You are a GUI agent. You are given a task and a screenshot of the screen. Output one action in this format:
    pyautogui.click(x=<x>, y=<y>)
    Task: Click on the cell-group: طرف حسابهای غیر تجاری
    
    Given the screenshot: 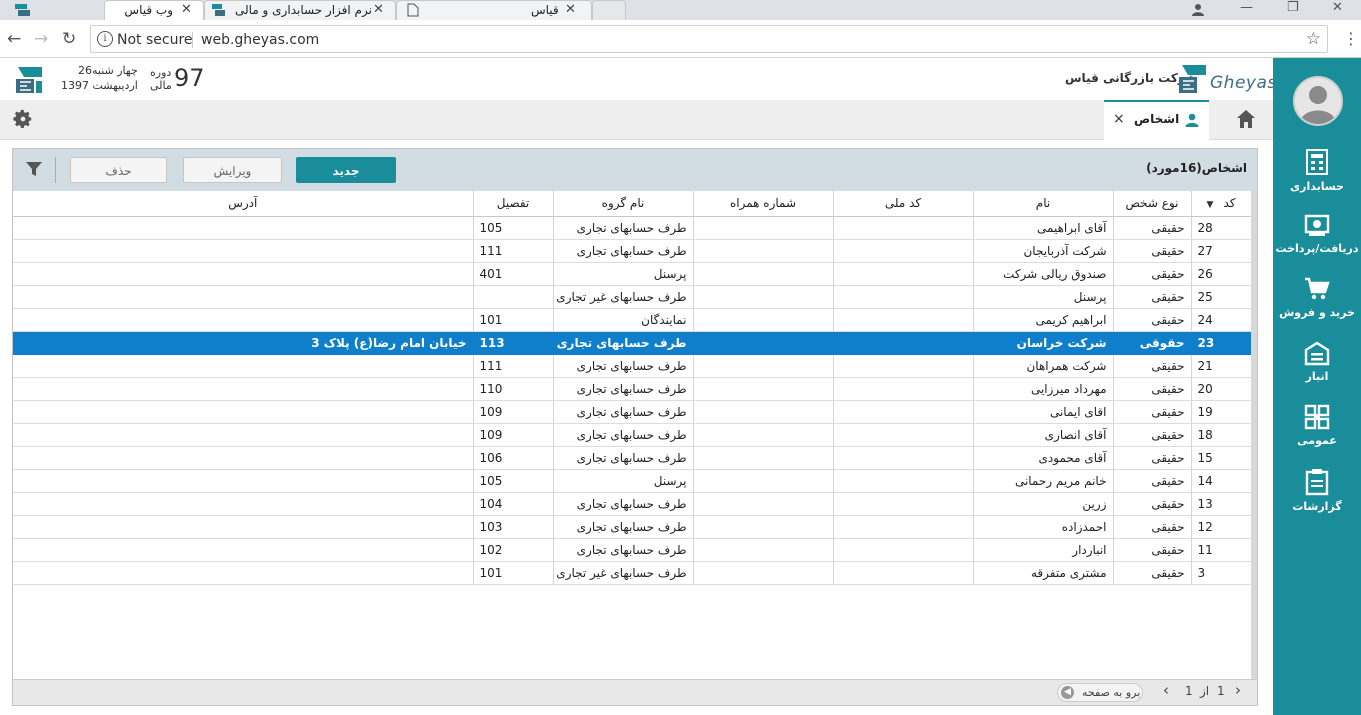 What is the action you would take?
    pyautogui.click(x=623, y=573)
    